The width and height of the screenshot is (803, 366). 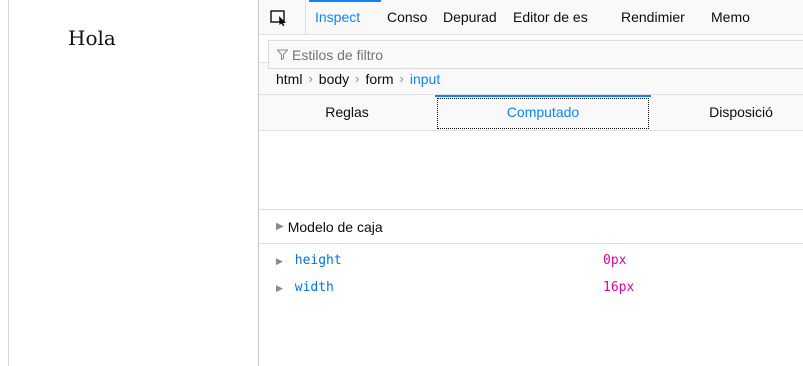 I want to click on filter-icon, so click(x=282, y=54).